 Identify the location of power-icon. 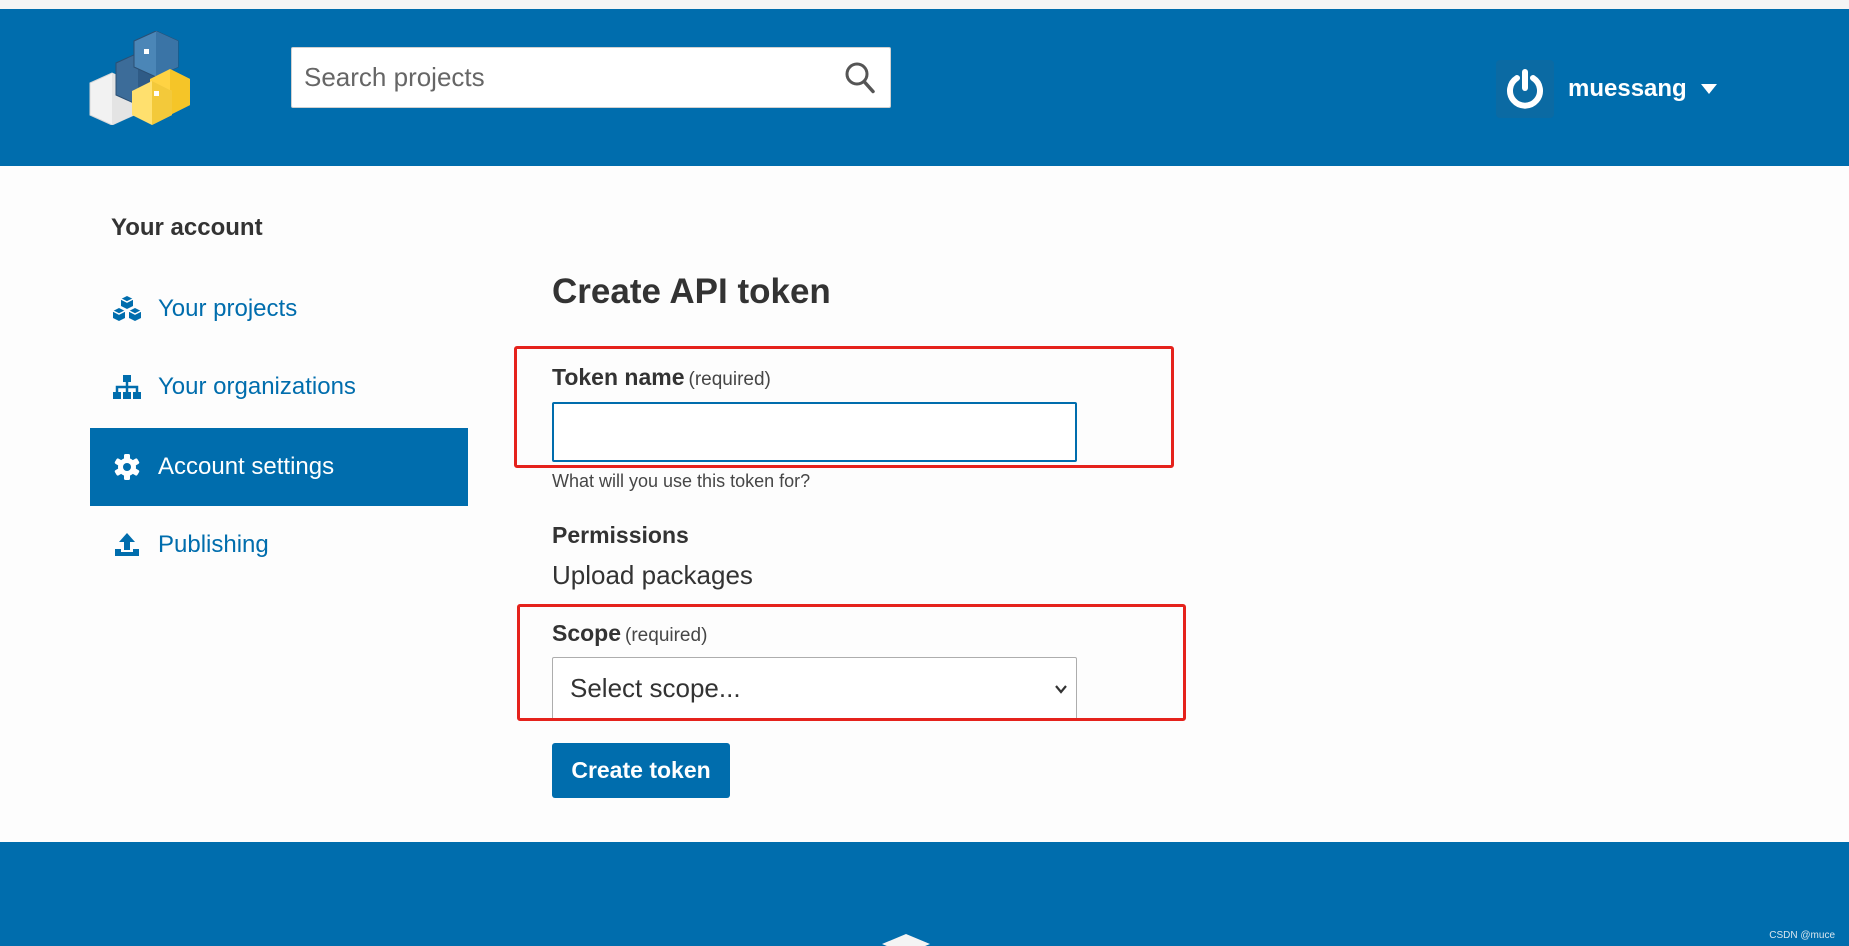
(1525, 89).